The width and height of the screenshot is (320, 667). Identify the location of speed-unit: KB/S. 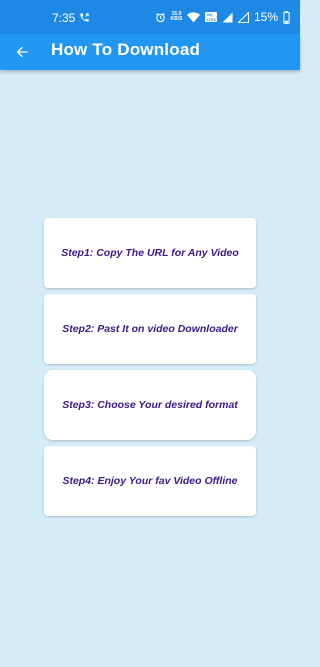
(176, 19).